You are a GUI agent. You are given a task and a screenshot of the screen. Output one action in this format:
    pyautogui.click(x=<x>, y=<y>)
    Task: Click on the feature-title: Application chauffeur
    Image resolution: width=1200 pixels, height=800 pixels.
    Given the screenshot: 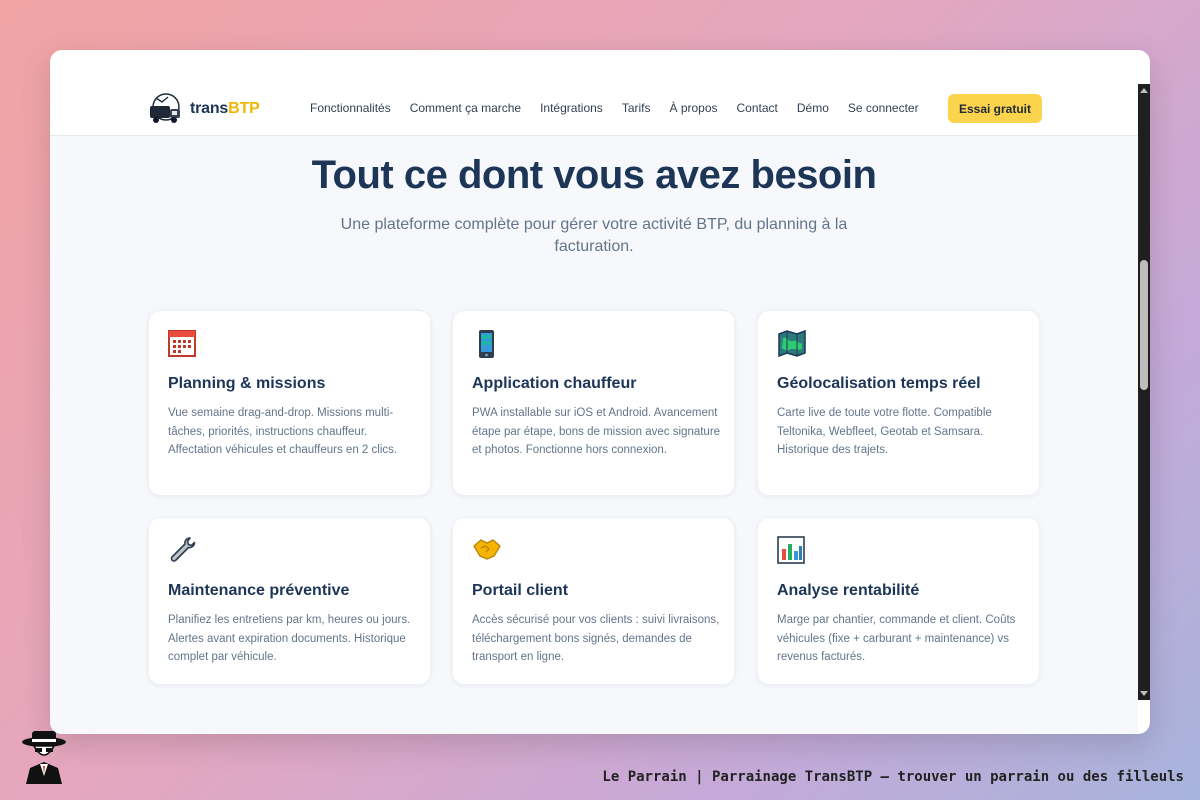 What is the action you would take?
    pyautogui.click(x=554, y=383)
    